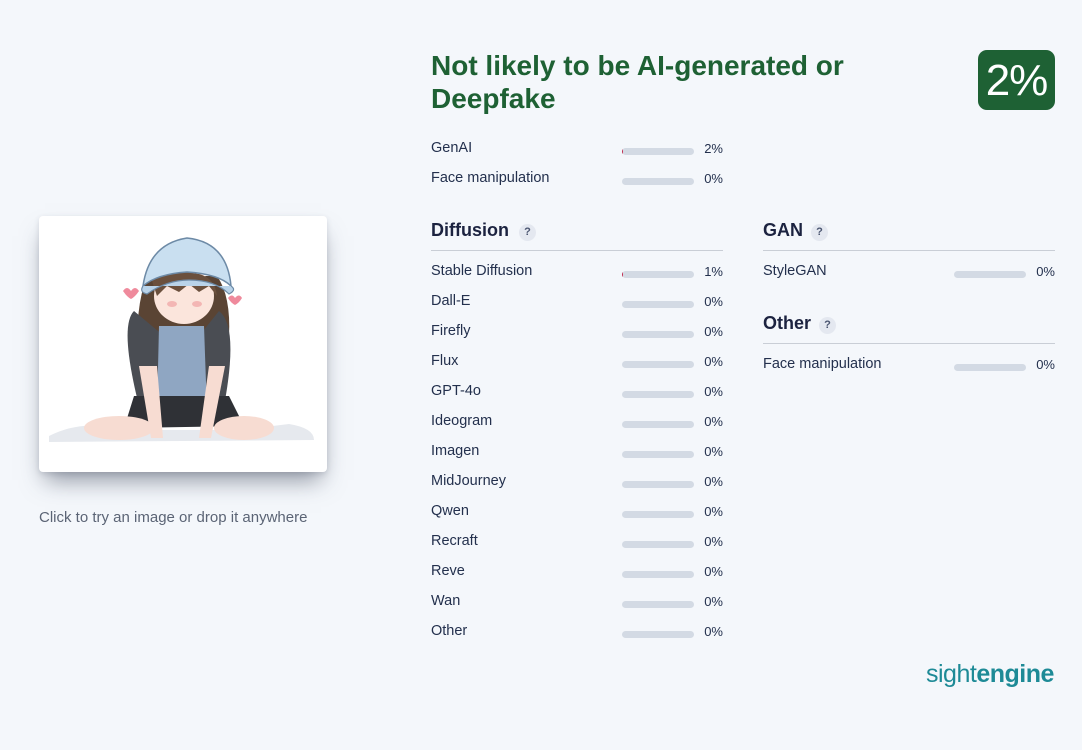 Image resolution: width=1082 pixels, height=750 pixels. I want to click on summary-row-genai: GenAI 2%, so click(577, 149).